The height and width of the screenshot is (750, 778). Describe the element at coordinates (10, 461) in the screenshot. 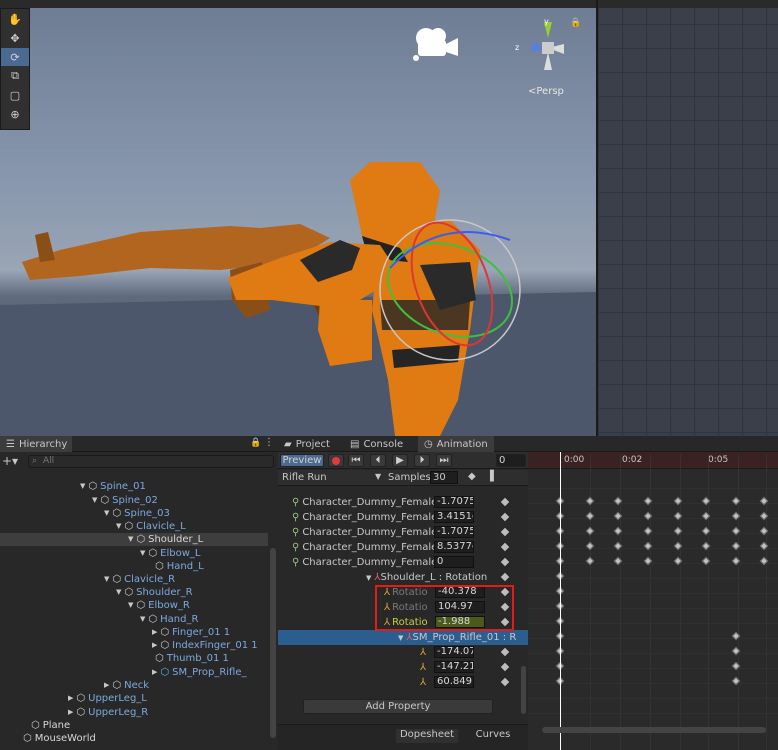

I see `add-button: +▾` at that location.